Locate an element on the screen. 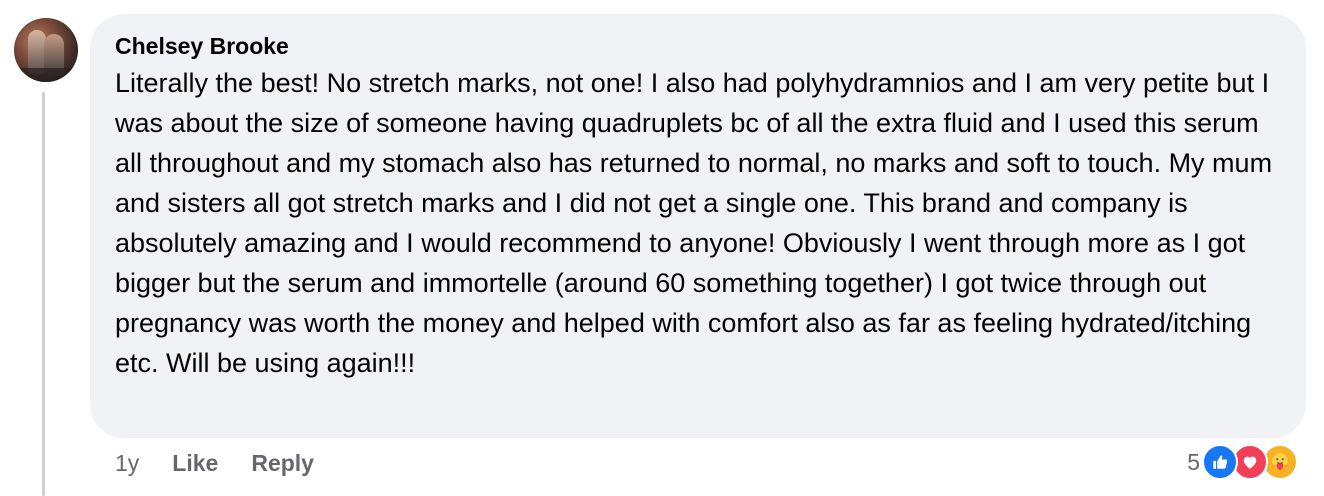  like-button: Like is located at coordinates (195, 463).